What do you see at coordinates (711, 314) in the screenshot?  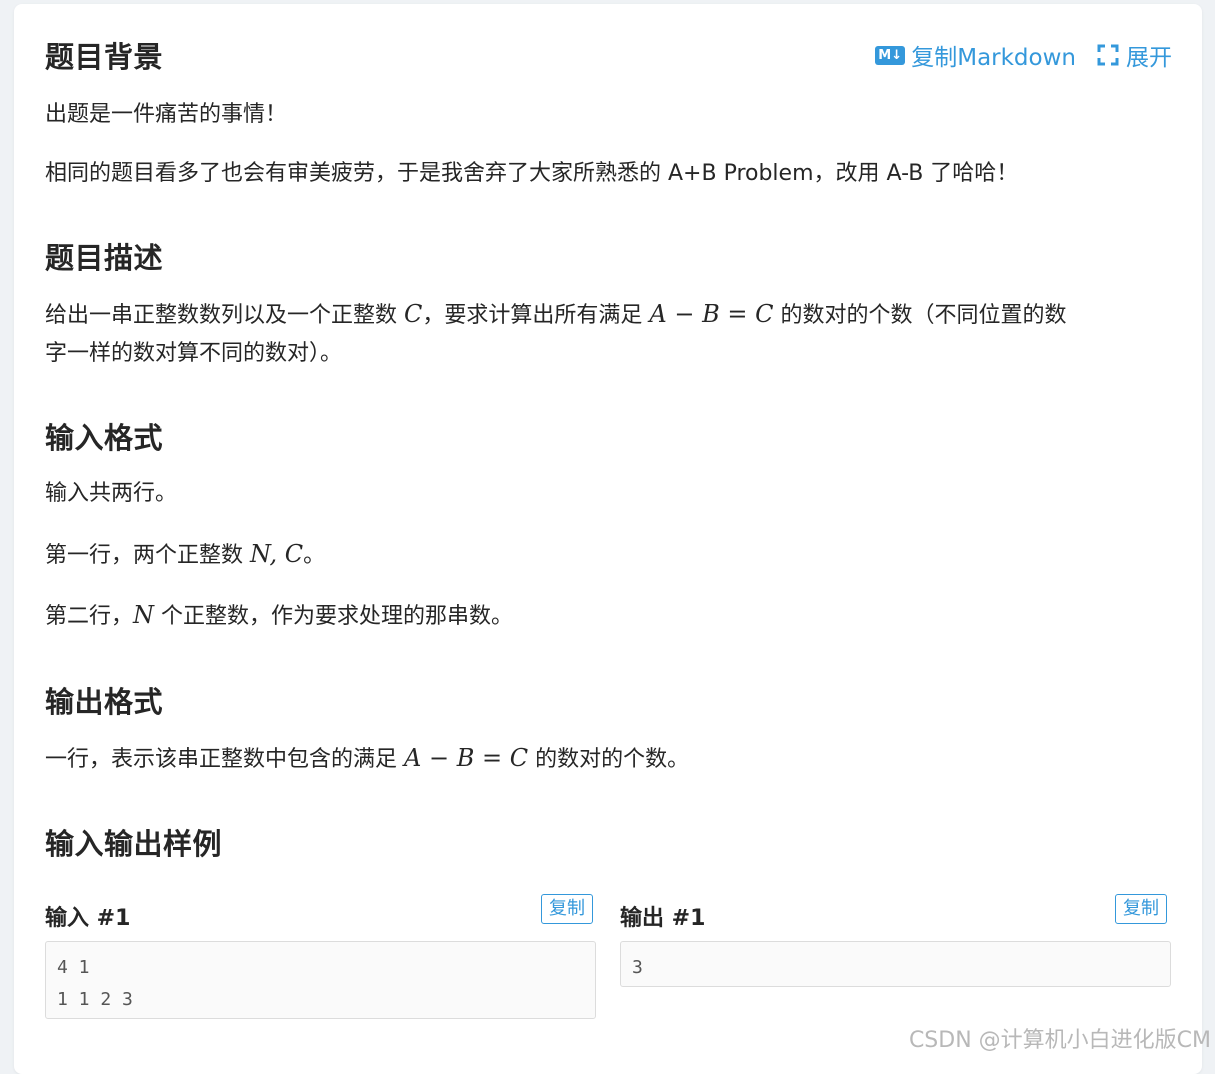 I see `math-b: B` at bounding box center [711, 314].